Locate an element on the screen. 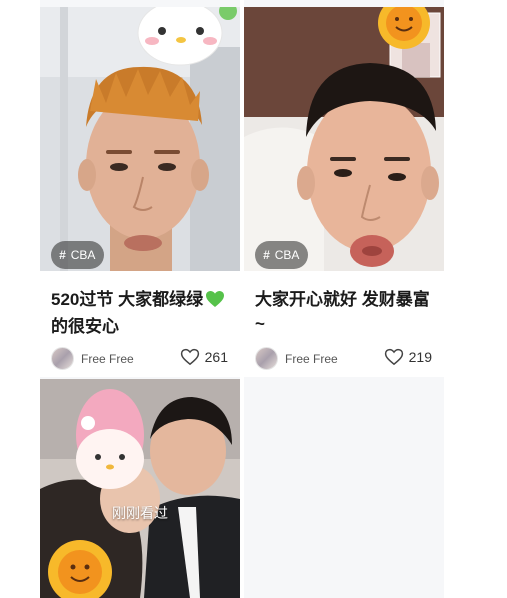 This screenshot has height=598, width=507. like-button: 219 is located at coordinates (408, 357).